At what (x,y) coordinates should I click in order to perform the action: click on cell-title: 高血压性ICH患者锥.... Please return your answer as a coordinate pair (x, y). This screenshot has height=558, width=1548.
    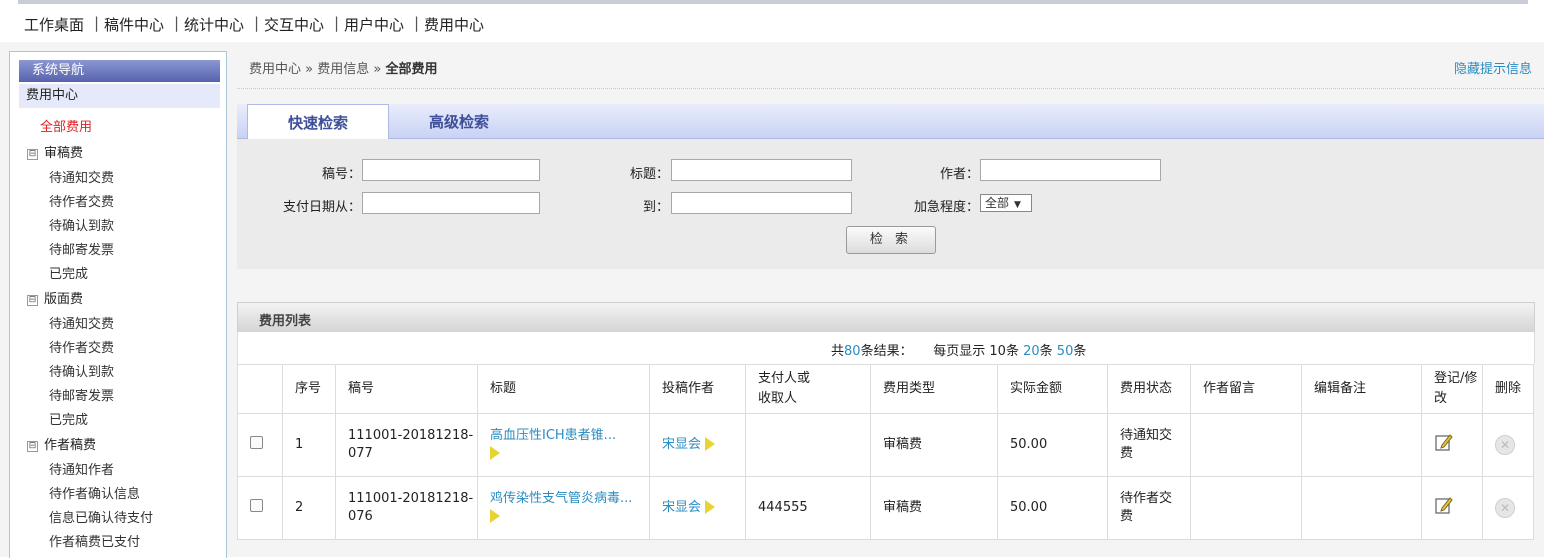
    Looking at the image, I should click on (563, 445).